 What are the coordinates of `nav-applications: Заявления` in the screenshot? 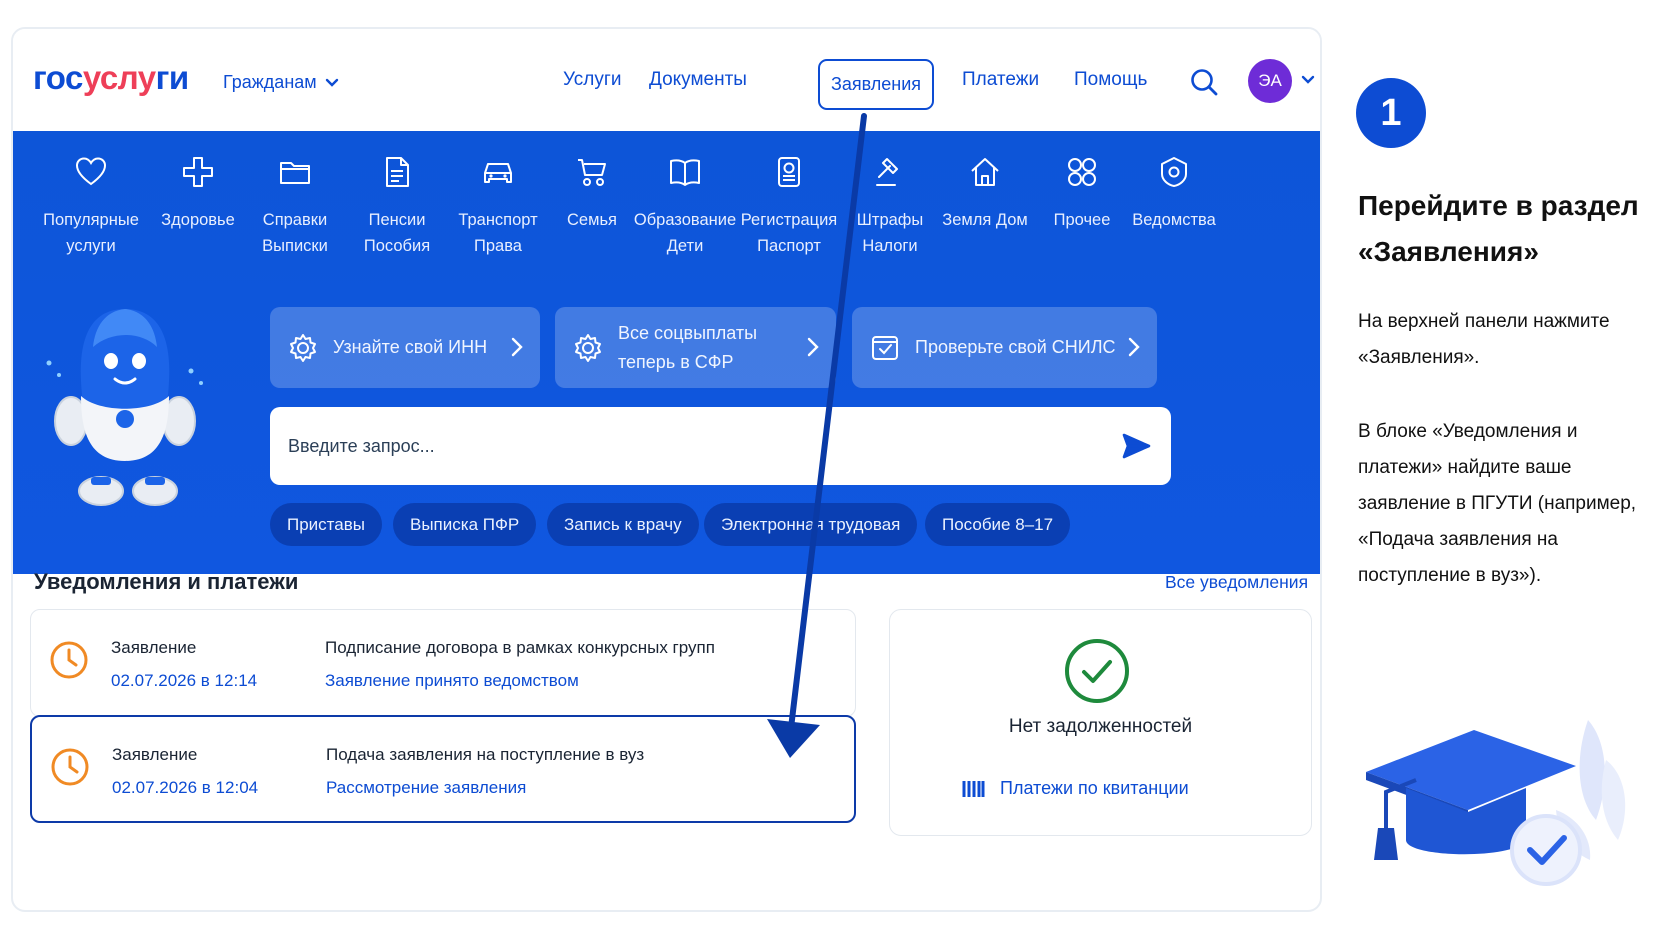 It's located at (876, 84).